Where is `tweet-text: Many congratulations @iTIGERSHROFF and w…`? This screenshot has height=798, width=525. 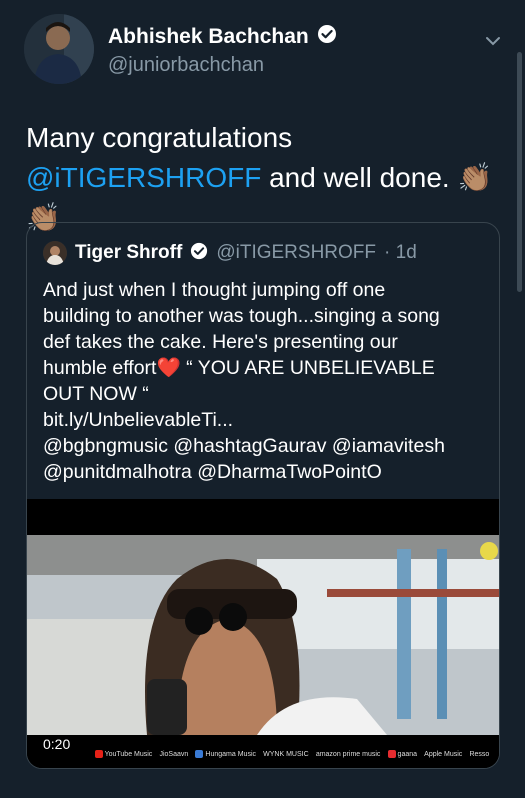 tweet-text: Many congratulations @iTIGERSHROFF and w… is located at coordinates (266, 178).